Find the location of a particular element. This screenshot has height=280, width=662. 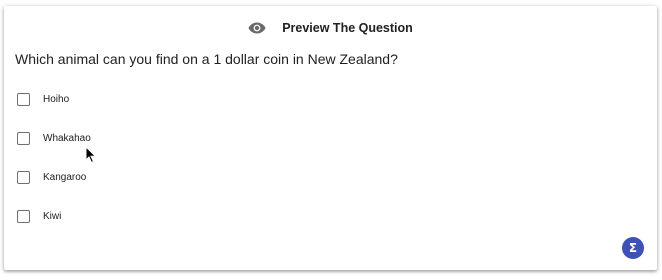

sigma-button: Σ is located at coordinates (633, 248).